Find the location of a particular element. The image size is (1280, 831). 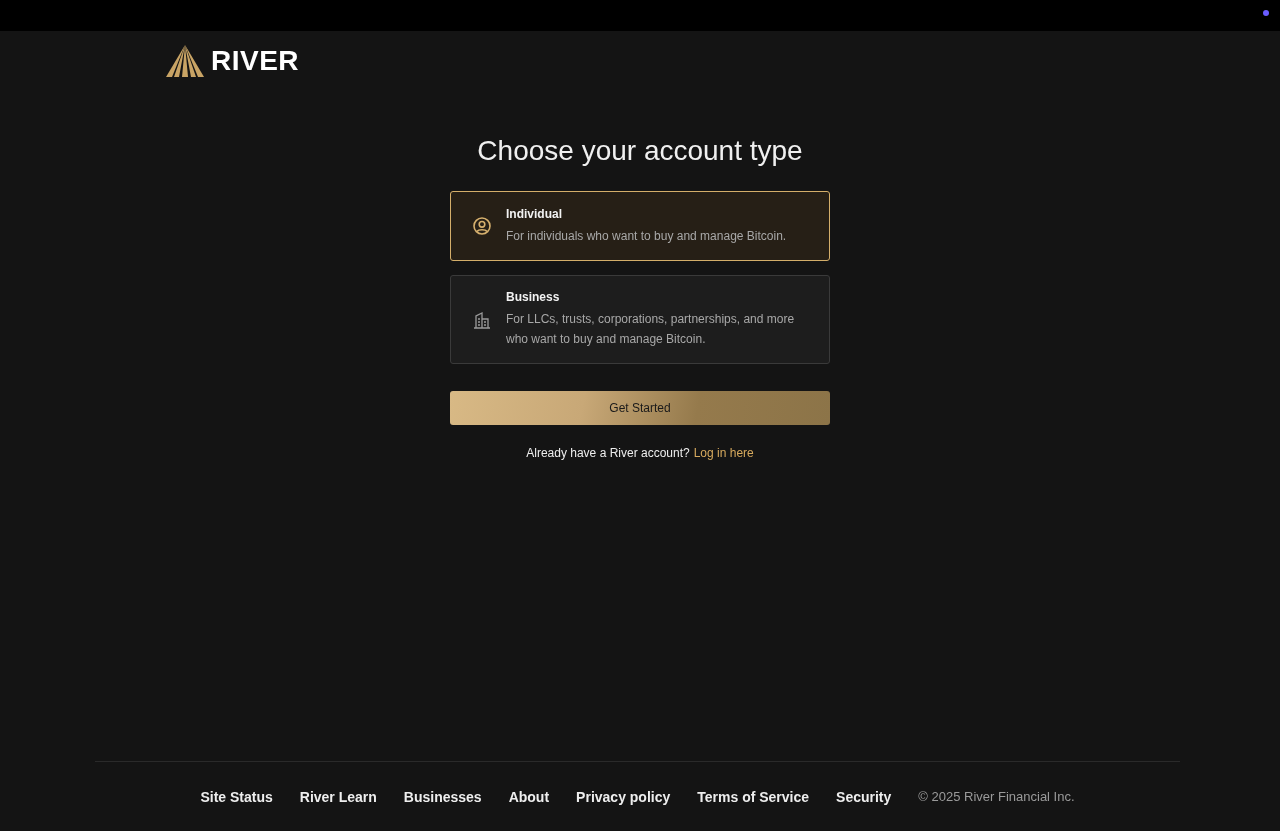

logo-text: RIVER is located at coordinates (255, 61).